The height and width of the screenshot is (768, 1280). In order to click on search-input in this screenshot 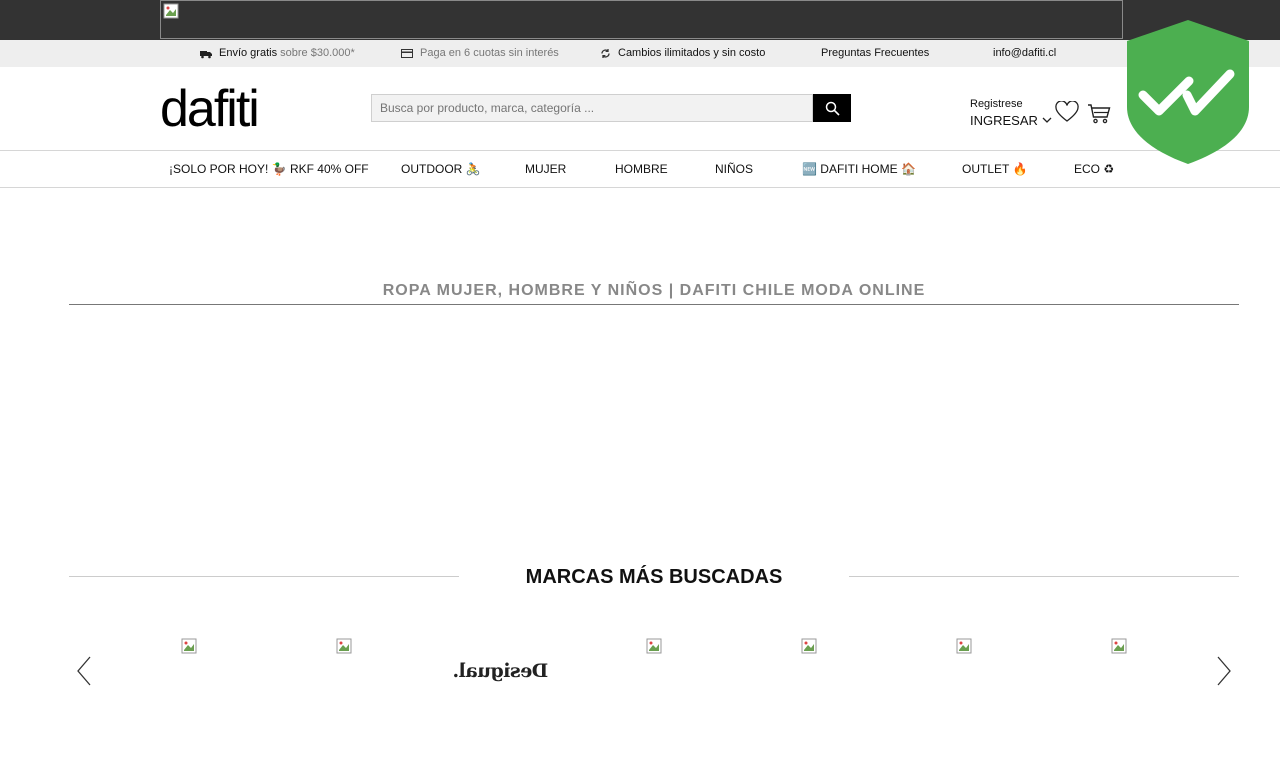, I will do `click(592, 108)`.